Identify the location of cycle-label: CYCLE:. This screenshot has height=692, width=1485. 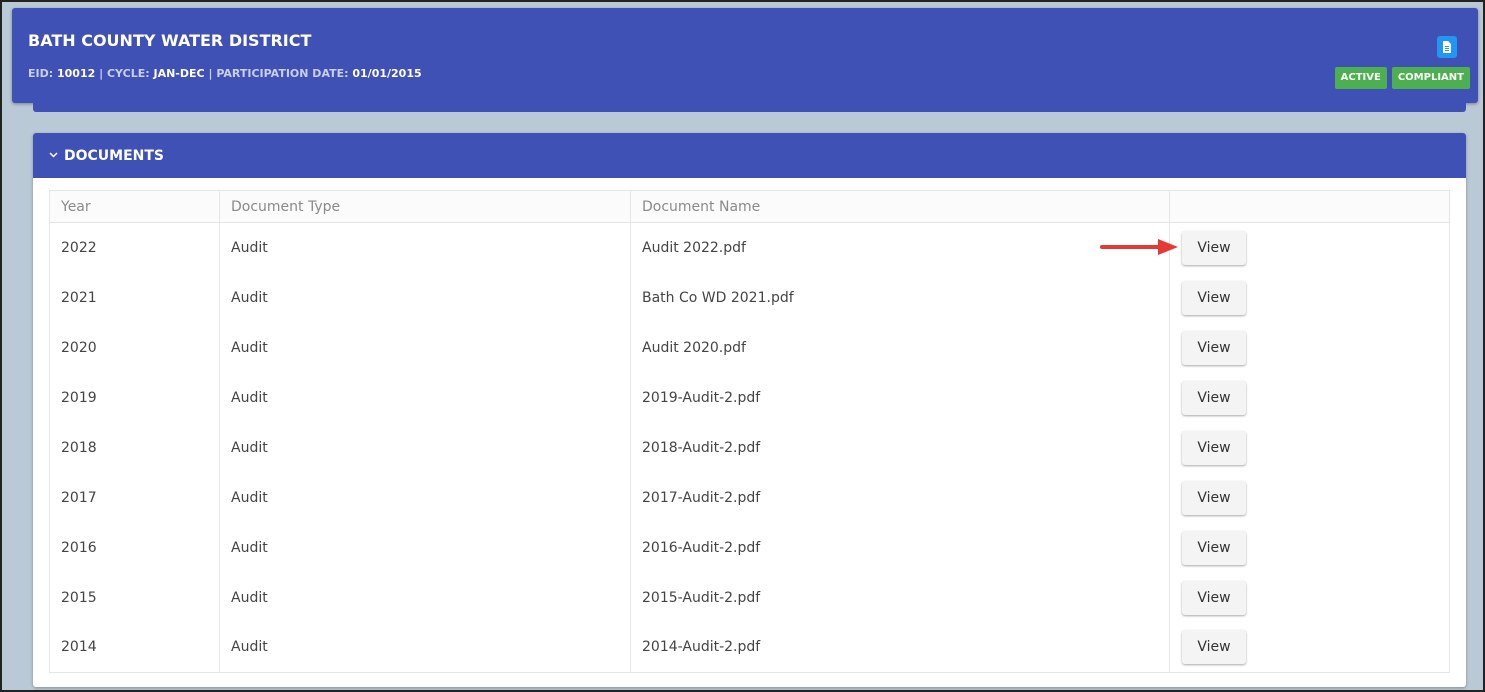
(128, 73).